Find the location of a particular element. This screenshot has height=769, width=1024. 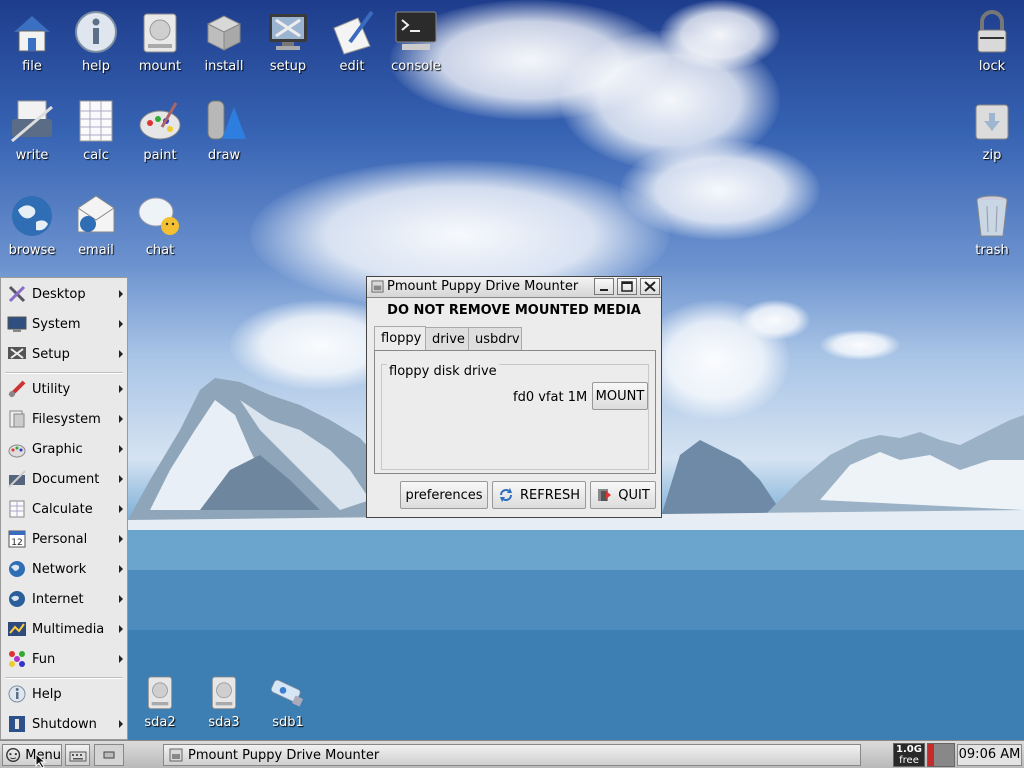

icon-label: chat is located at coordinates (160, 250).